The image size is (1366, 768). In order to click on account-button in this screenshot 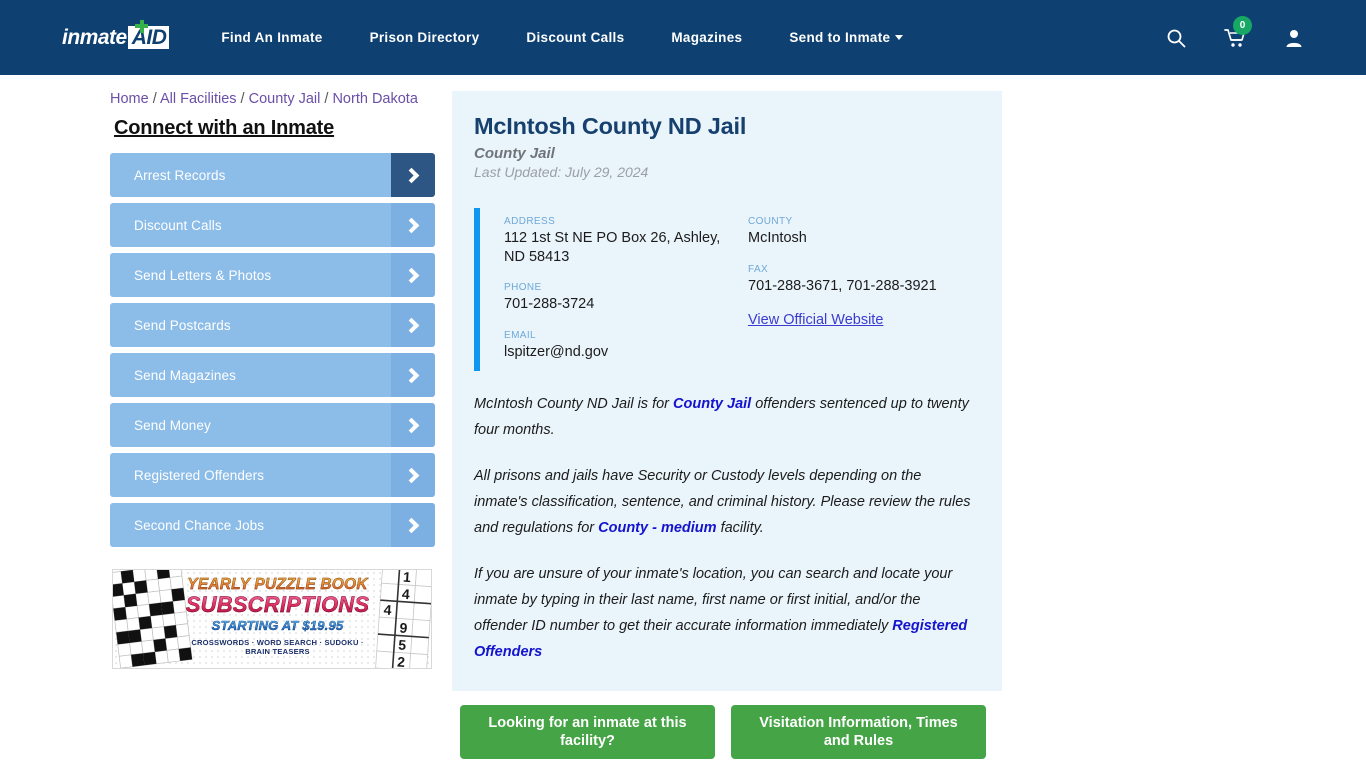, I will do `click(1294, 38)`.